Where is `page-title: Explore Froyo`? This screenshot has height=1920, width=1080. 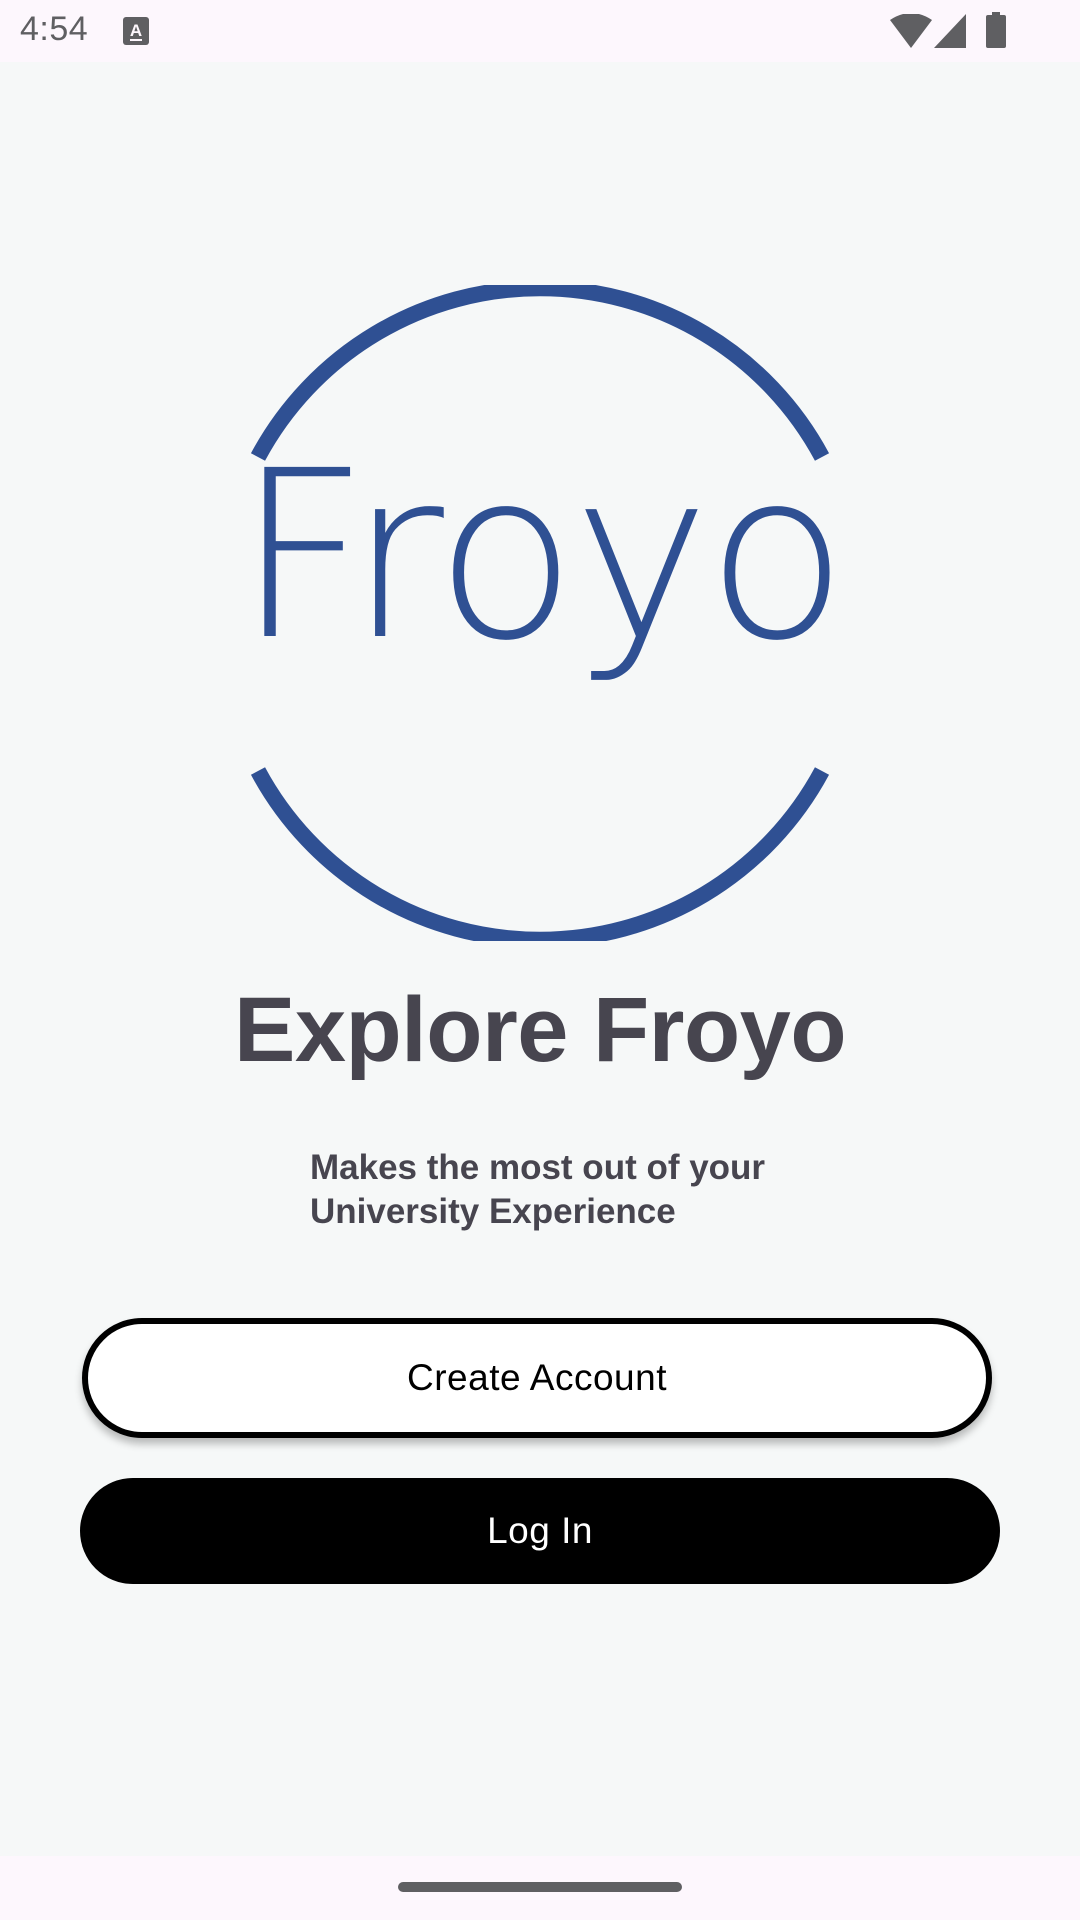 page-title: Explore Froyo is located at coordinates (540, 1030).